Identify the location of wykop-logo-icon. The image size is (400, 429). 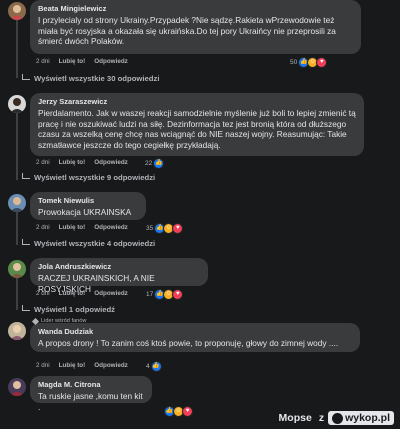
(338, 418).